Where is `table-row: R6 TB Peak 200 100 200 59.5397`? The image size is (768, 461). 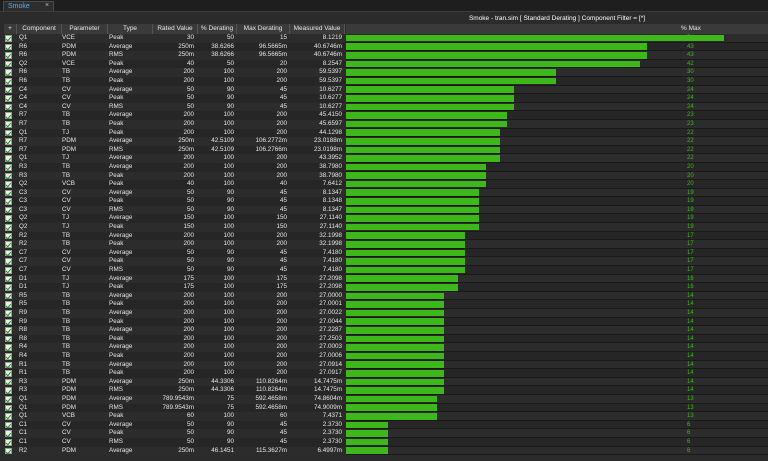 table-row: R6 TB Peak 200 100 200 59.5397 is located at coordinates (174, 81).